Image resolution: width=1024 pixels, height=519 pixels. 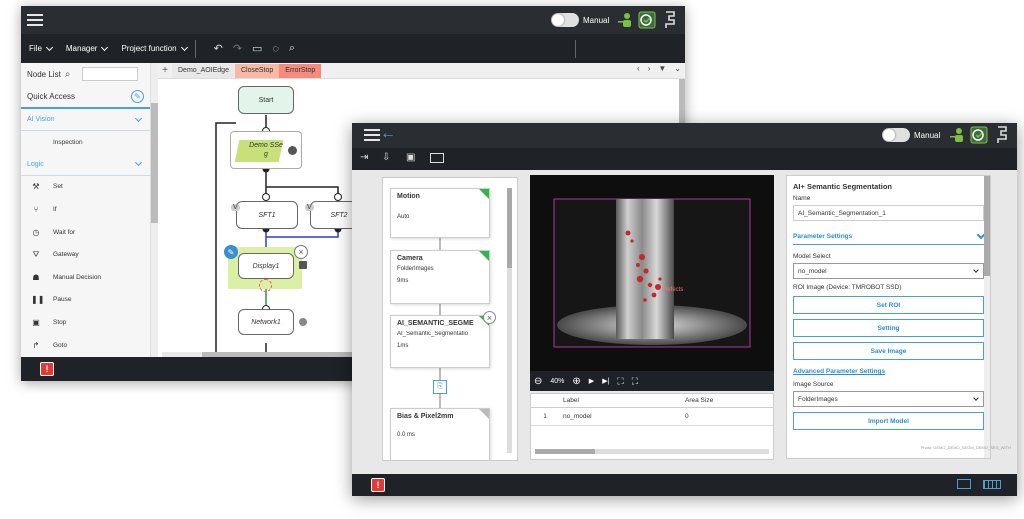 I want to click on col-label-header: Label, so click(x=571, y=400).